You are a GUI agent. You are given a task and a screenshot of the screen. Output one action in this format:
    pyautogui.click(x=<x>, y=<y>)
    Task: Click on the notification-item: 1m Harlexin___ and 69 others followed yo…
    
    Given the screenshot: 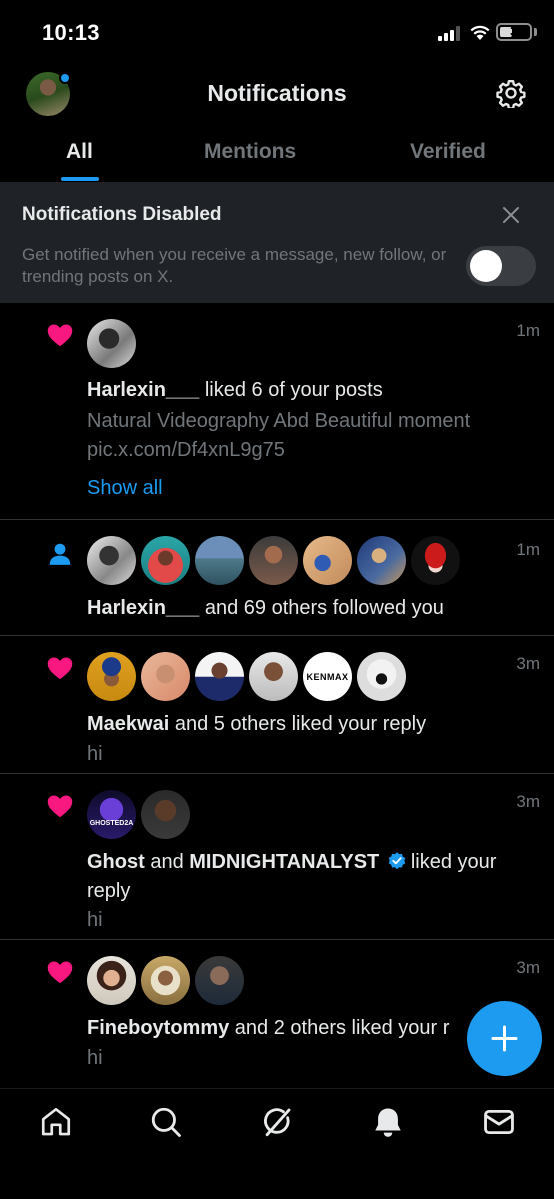 What is the action you would take?
    pyautogui.click(x=277, y=578)
    